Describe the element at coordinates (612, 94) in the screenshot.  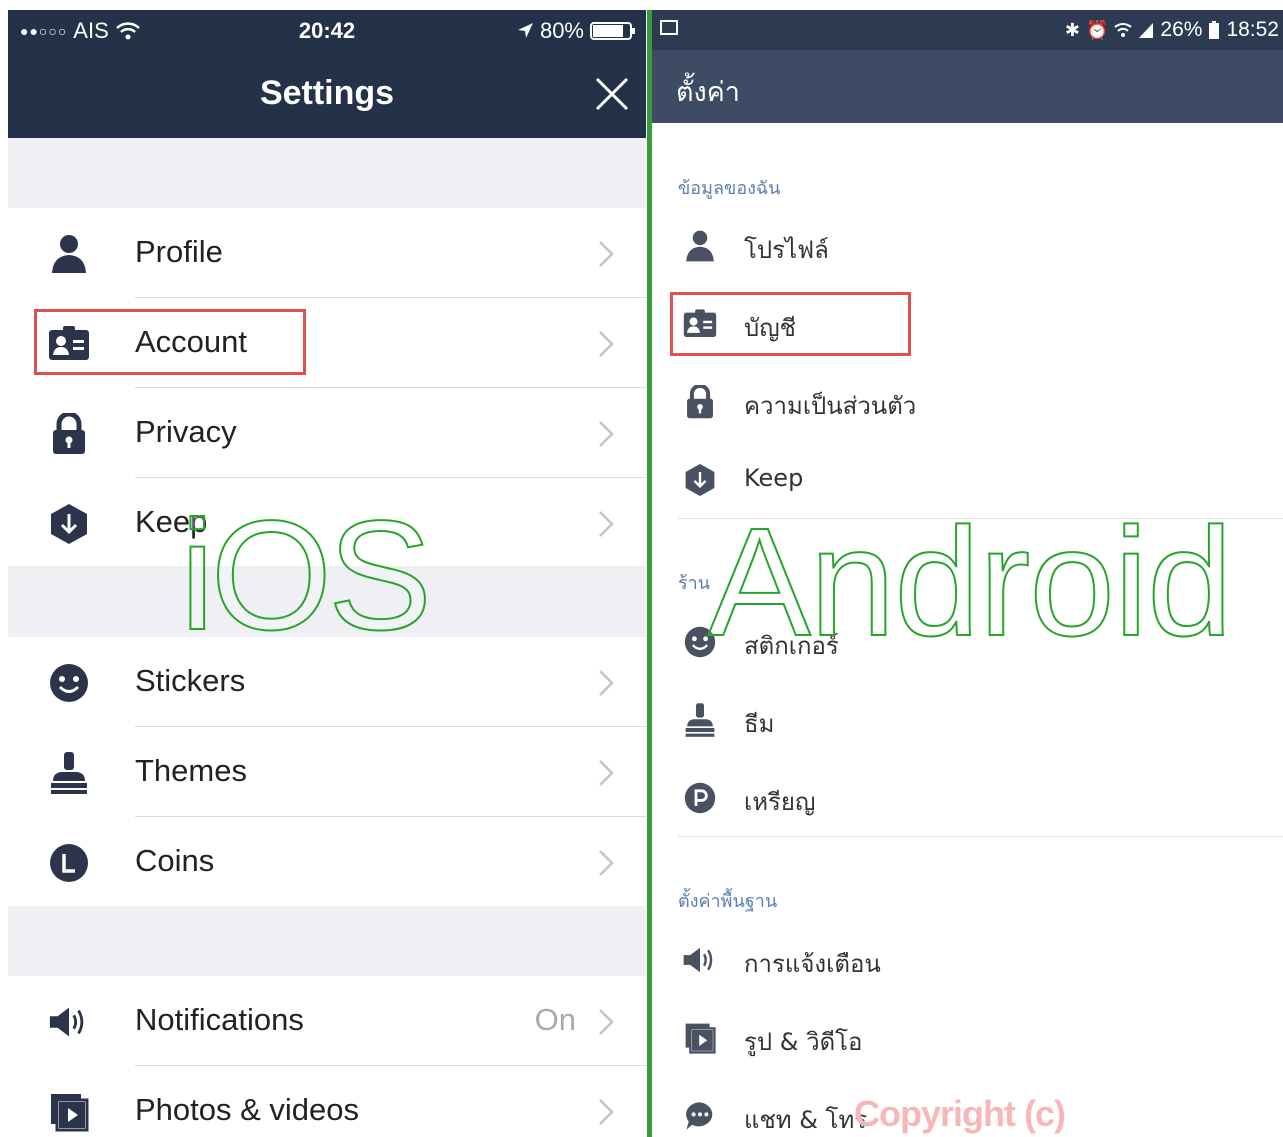
I see `close-icon` at that location.